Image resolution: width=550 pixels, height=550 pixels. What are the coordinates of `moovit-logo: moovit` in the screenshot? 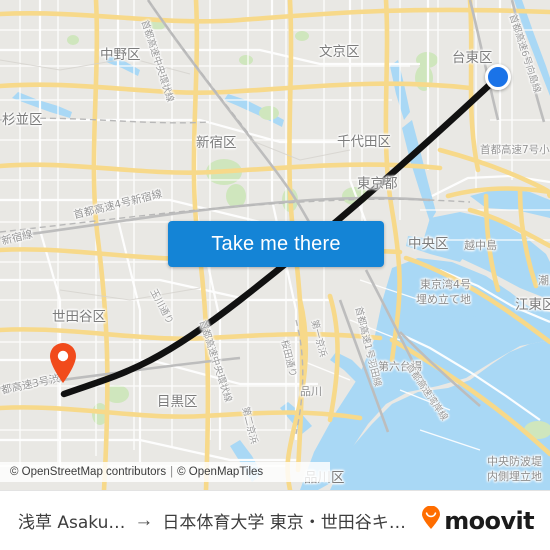 It's located at (477, 520).